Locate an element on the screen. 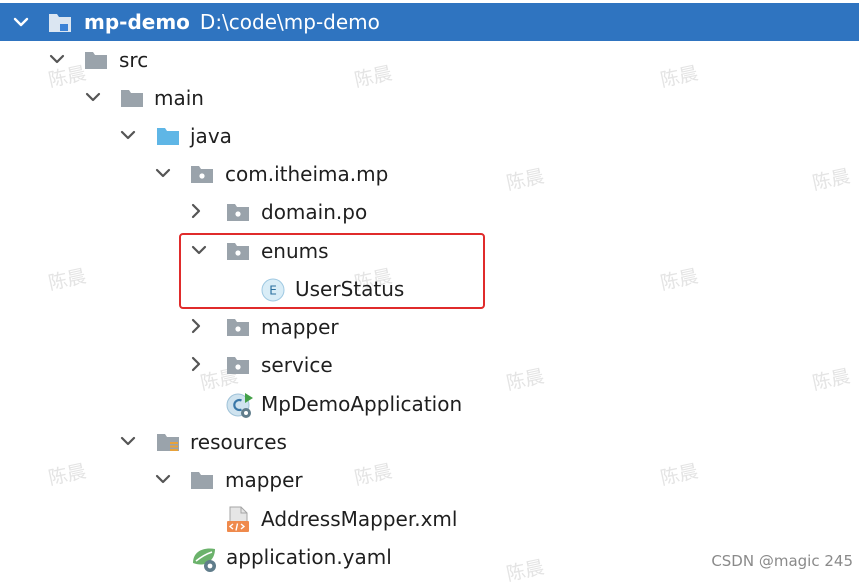 Image resolution: width=859 pixels, height=587 pixels. module-folder-icon is located at coordinates (60, 23).